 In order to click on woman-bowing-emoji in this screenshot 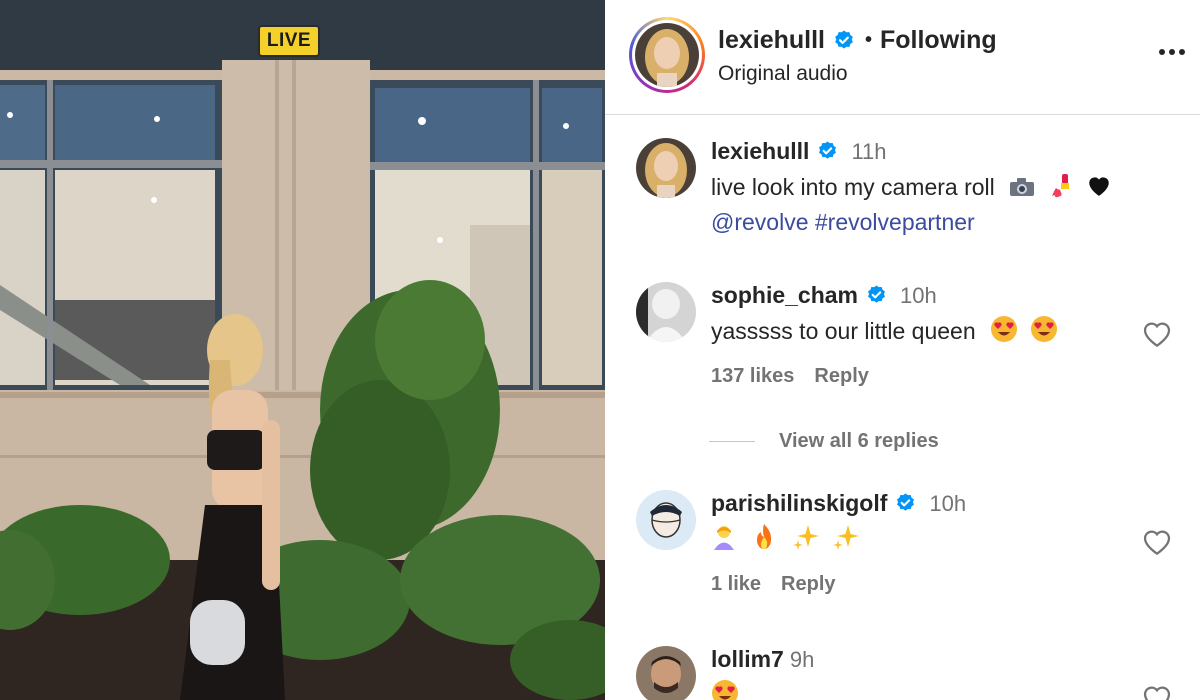, I will do `click(724, 541)`.